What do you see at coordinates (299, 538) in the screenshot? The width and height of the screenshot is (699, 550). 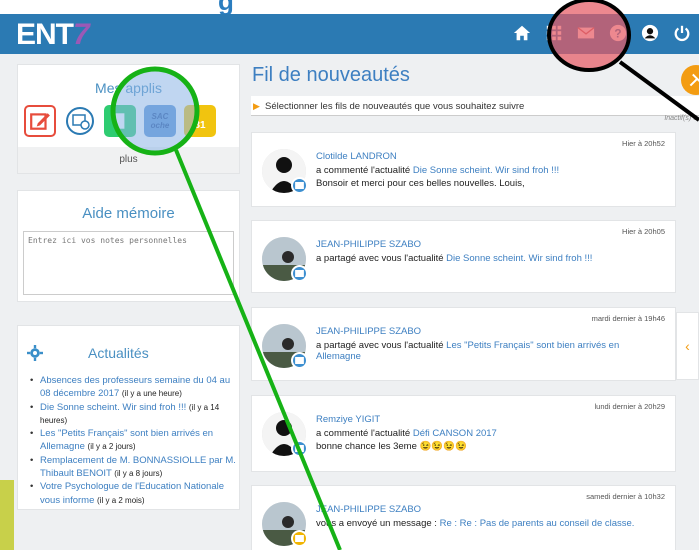 I see `message-badge-icon` at bounding box center [299, 538].